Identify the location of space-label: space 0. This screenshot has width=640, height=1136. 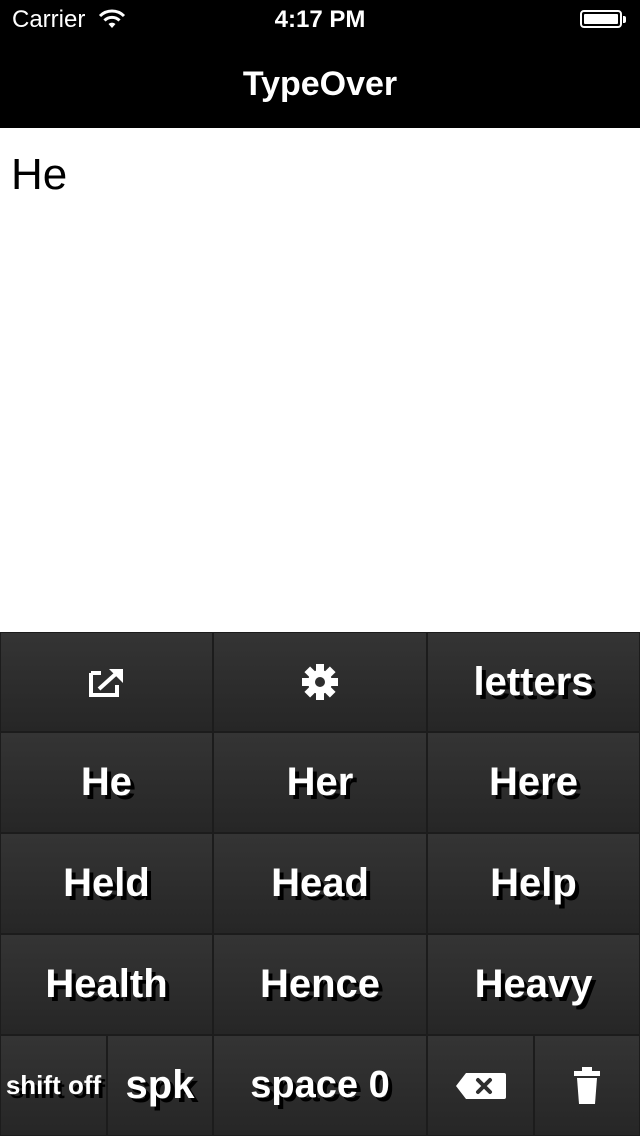
(320, 1085).